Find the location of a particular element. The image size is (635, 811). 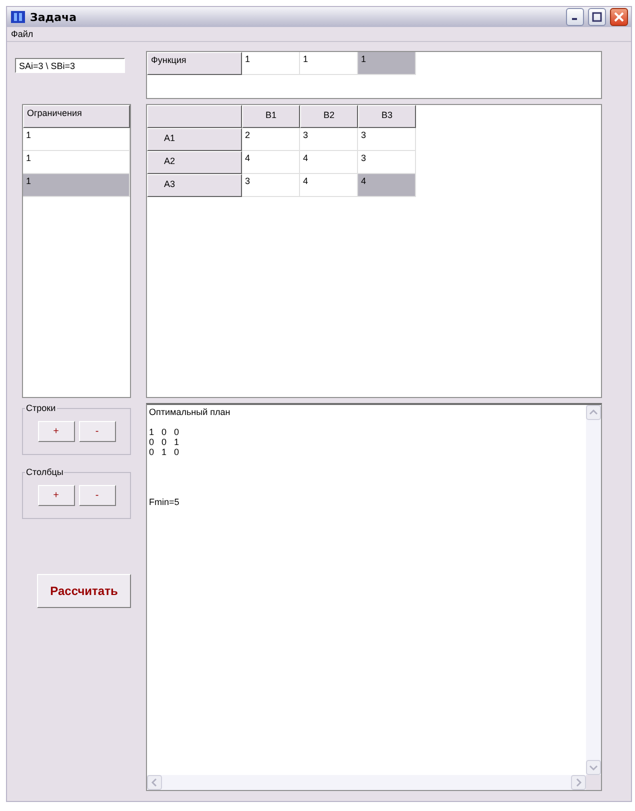

output-line: 0 0 1 is located at coordinates (164, 442).